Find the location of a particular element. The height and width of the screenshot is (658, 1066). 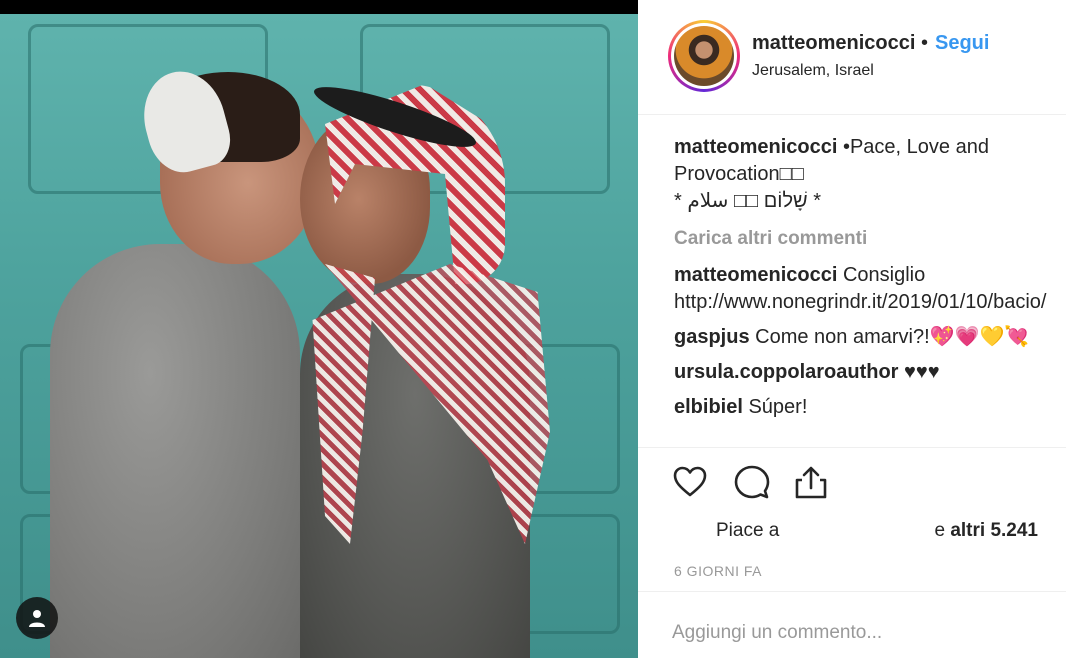

heart-icon is located at coordinates (690, 482).